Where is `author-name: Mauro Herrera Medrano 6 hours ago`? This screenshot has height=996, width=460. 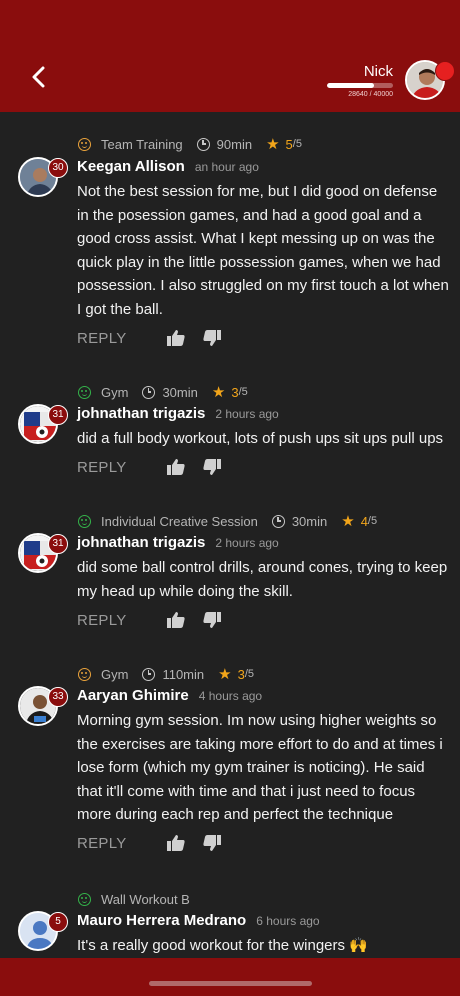 author-name: Mauro Herrera Medrano 6 hours ago is located at coordinates (198, 920).